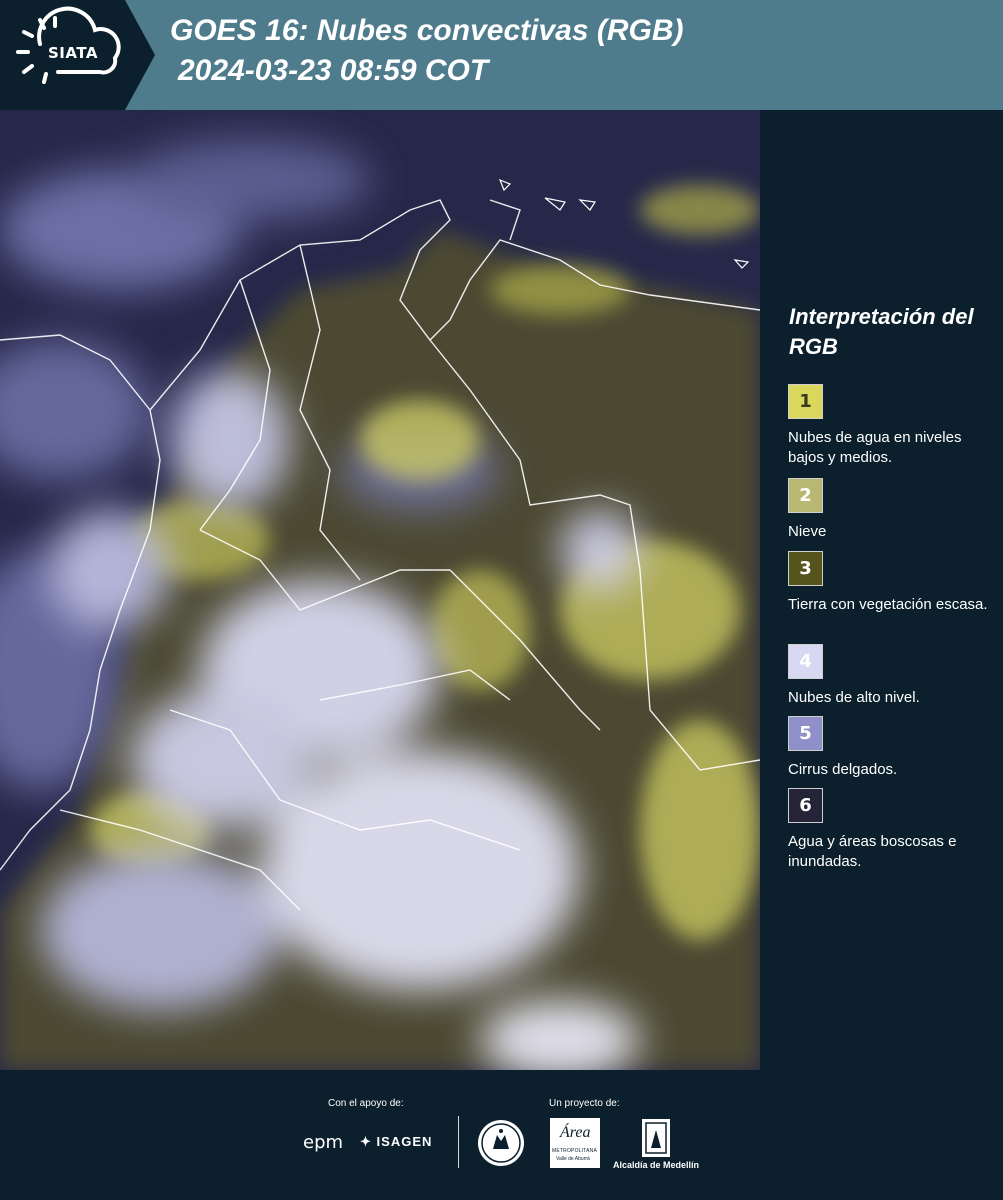 This screenshot has height=1200, width=1003. I want to click on legend-swatch-2: 2, so click(805, 495).